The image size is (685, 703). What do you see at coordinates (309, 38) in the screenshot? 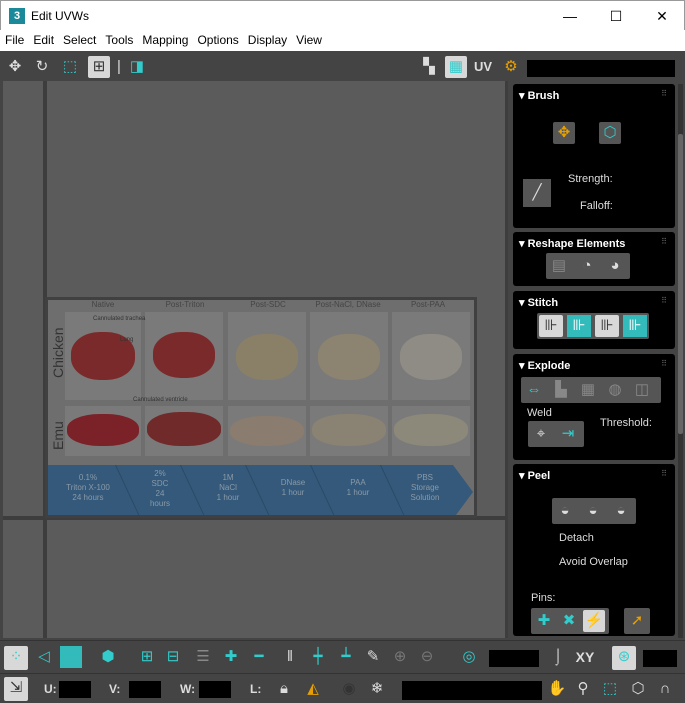
I see `menu-view: View` at bounding box center [309, 38].